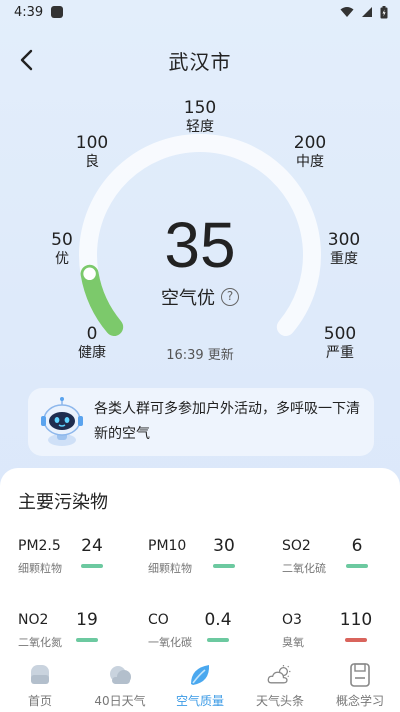 The width and height of the screenshot is (400, 712). Describe the element at coordinates (279, 674) in the screenshot. I see `sun-cloud-icon` at that location.